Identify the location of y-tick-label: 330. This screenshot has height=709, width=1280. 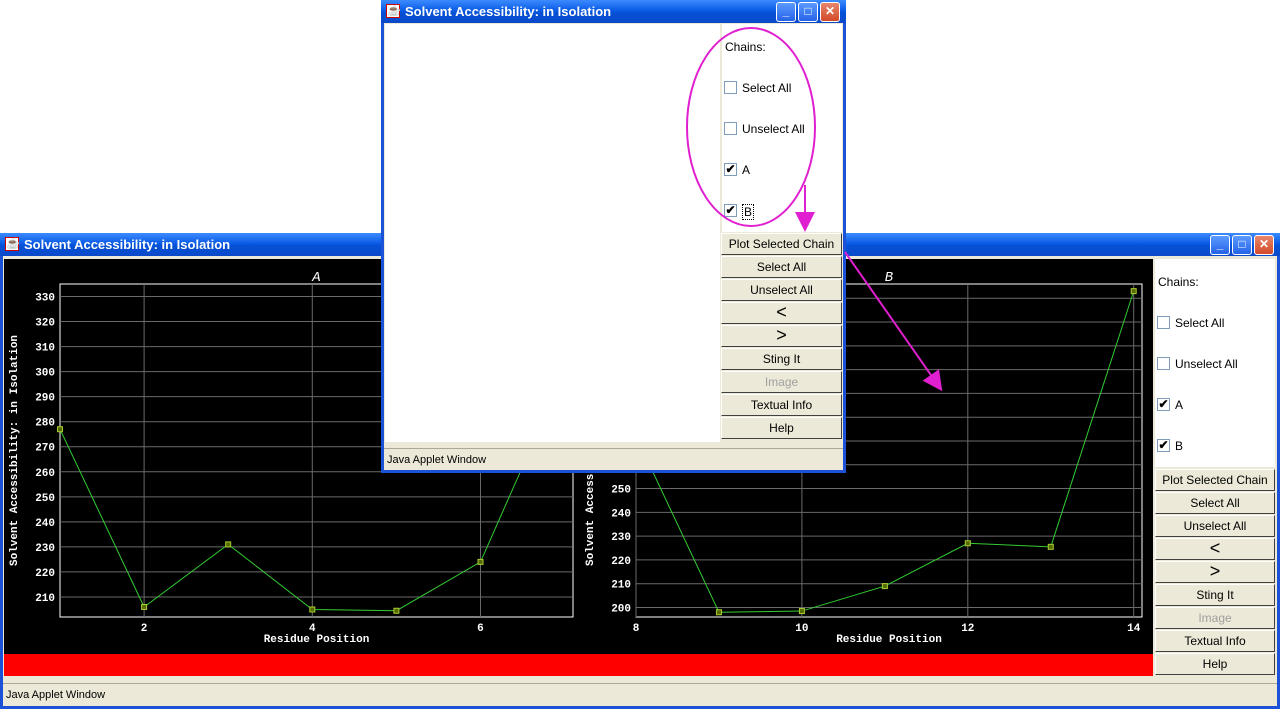
(45, 299).